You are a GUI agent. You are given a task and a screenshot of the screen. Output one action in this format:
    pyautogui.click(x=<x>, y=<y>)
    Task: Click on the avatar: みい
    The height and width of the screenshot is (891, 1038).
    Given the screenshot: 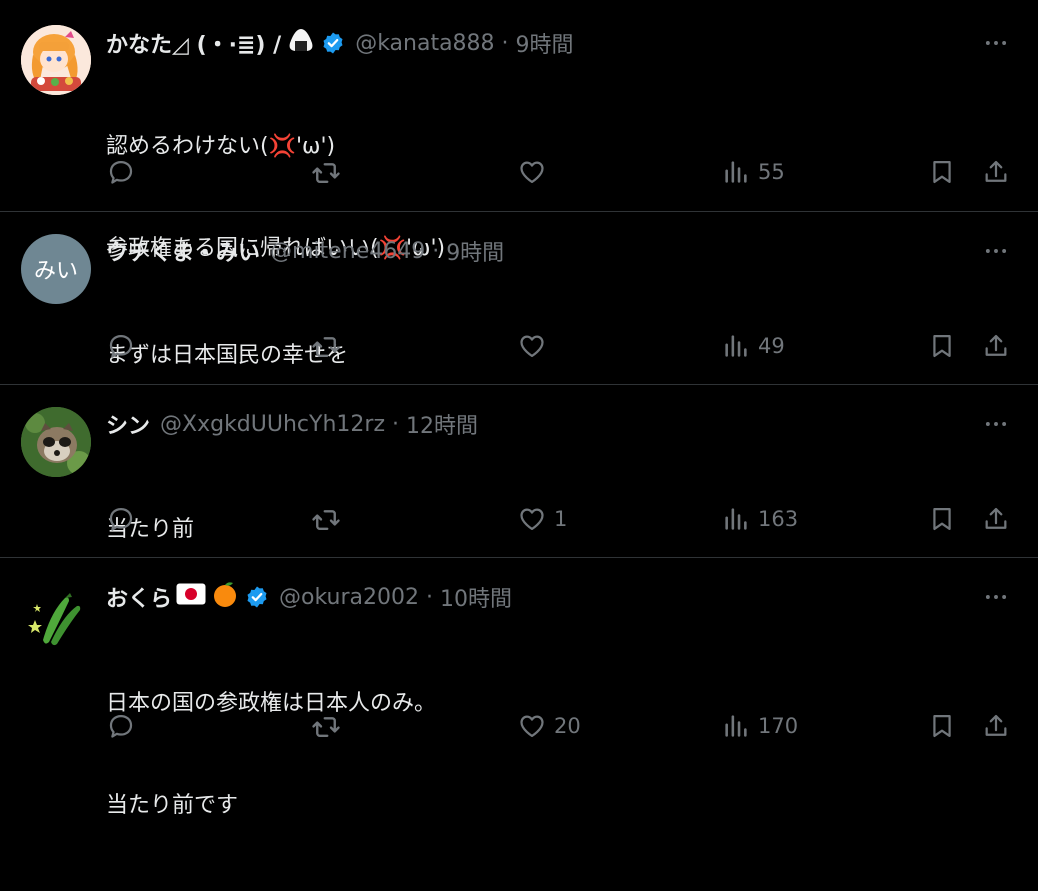 What is the action you would take?
    pyautogui.click(x=56, y=269)
    